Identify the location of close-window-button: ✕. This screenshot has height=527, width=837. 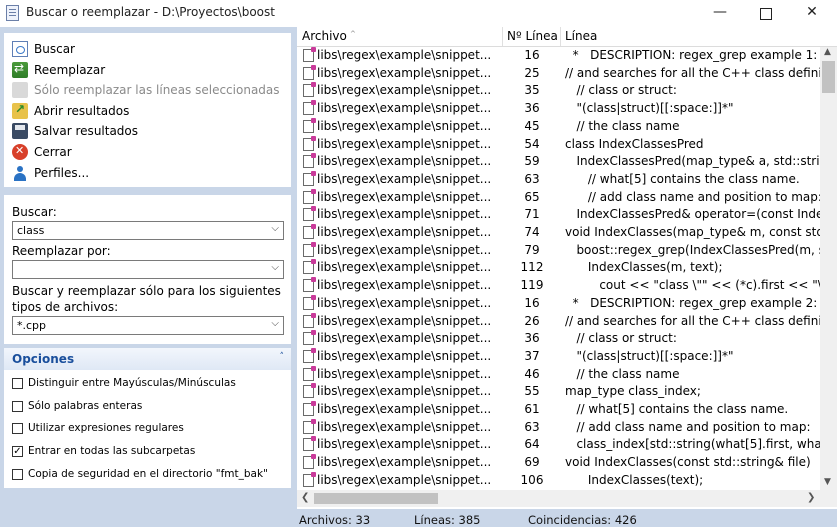
(812, 13).